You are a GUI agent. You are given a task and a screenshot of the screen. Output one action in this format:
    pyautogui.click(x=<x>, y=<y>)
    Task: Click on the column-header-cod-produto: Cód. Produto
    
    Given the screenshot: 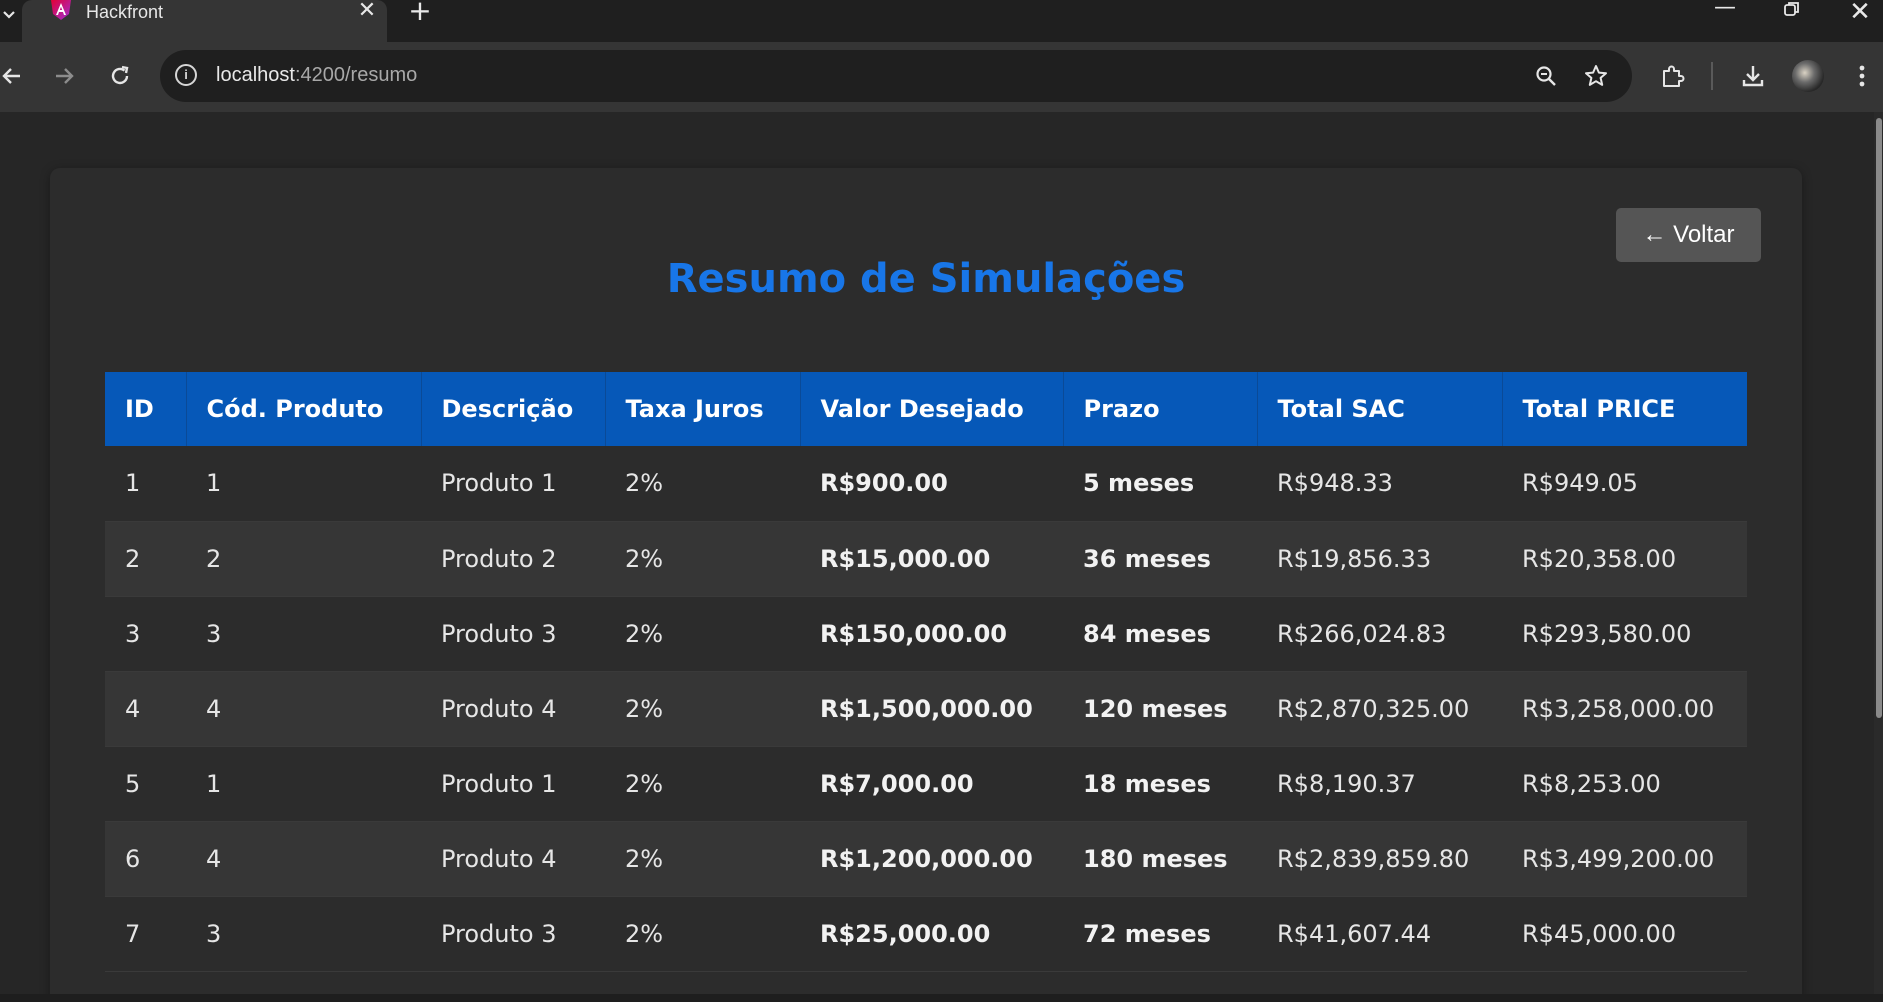 What is the action you would take?
    pyautogui.click(x=304, y=409)
    